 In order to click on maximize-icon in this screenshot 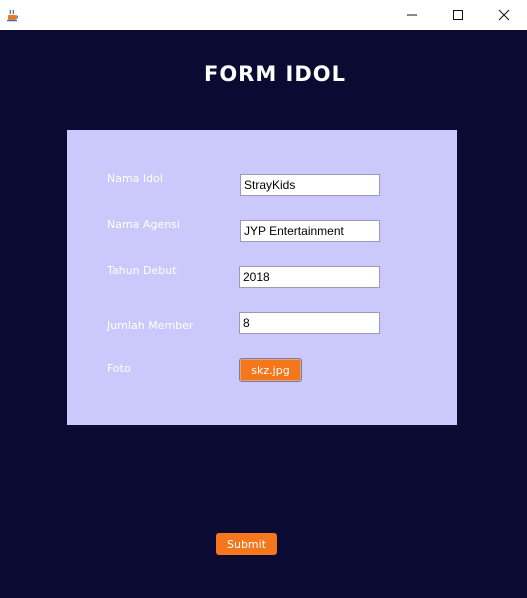, I will do `click(458, 15)`.